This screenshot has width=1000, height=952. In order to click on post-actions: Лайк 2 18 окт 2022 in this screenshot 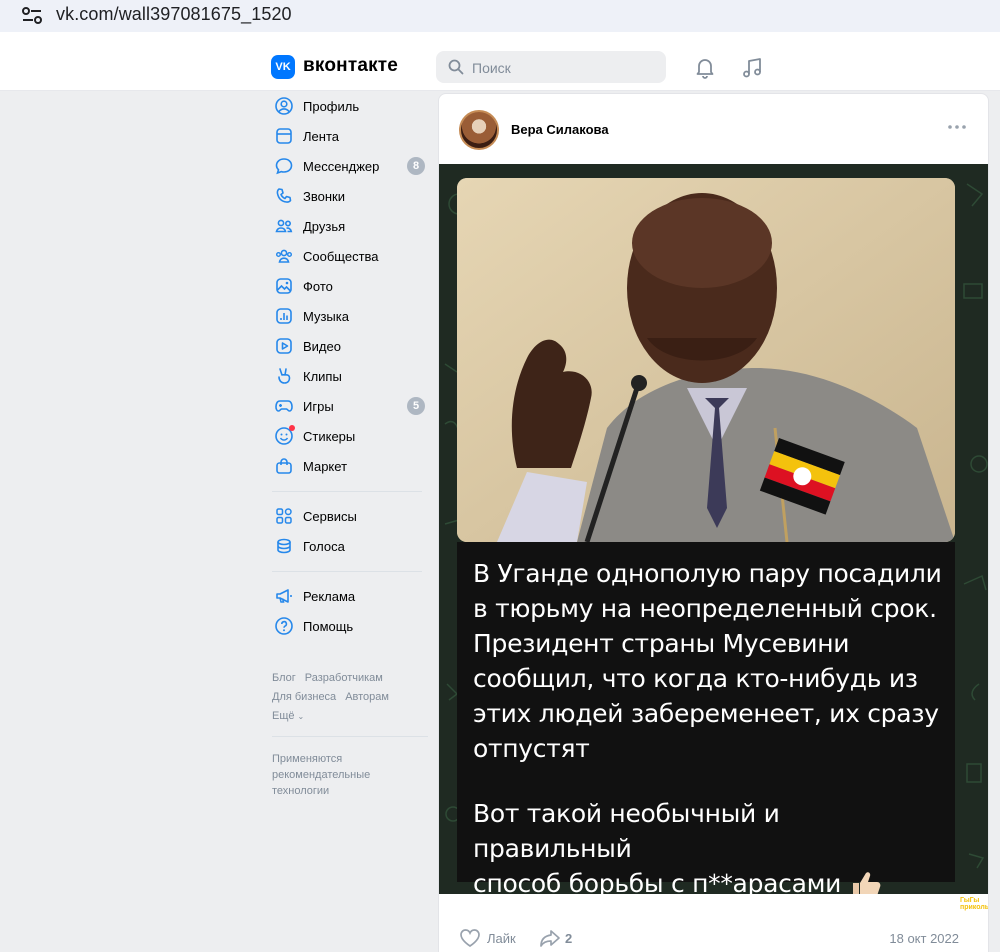, I will do `click(719, 940)`.